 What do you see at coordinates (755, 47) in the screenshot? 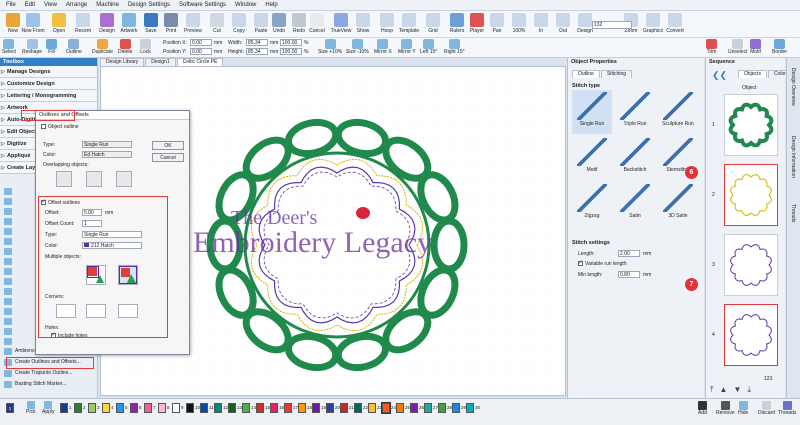
I see `tool-motif-button: Motif` at bounding box center [755, 47].